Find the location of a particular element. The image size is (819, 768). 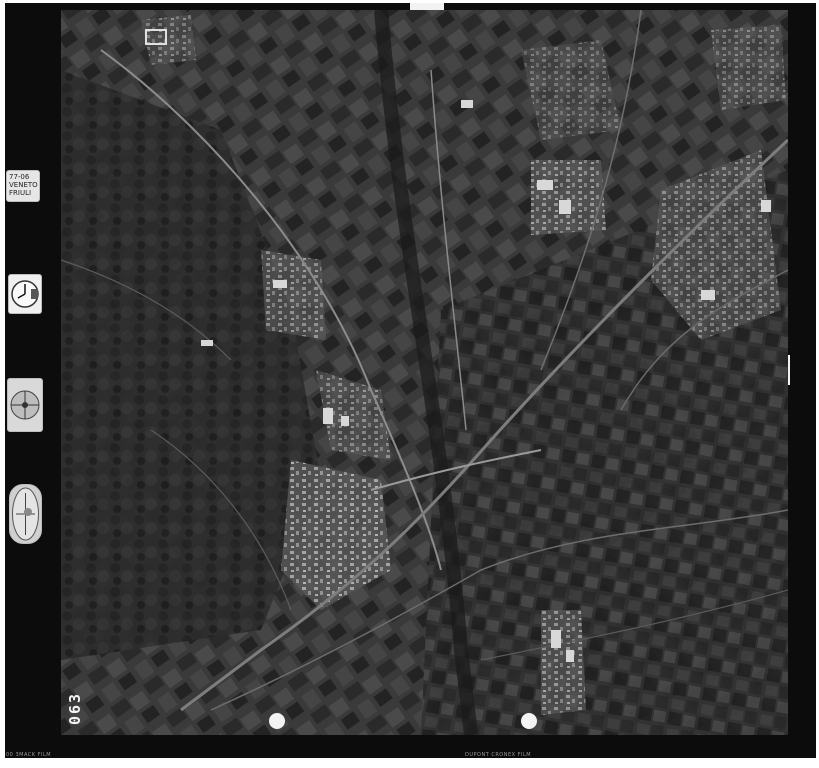

clock-icon is located at coordinates (25, 294).